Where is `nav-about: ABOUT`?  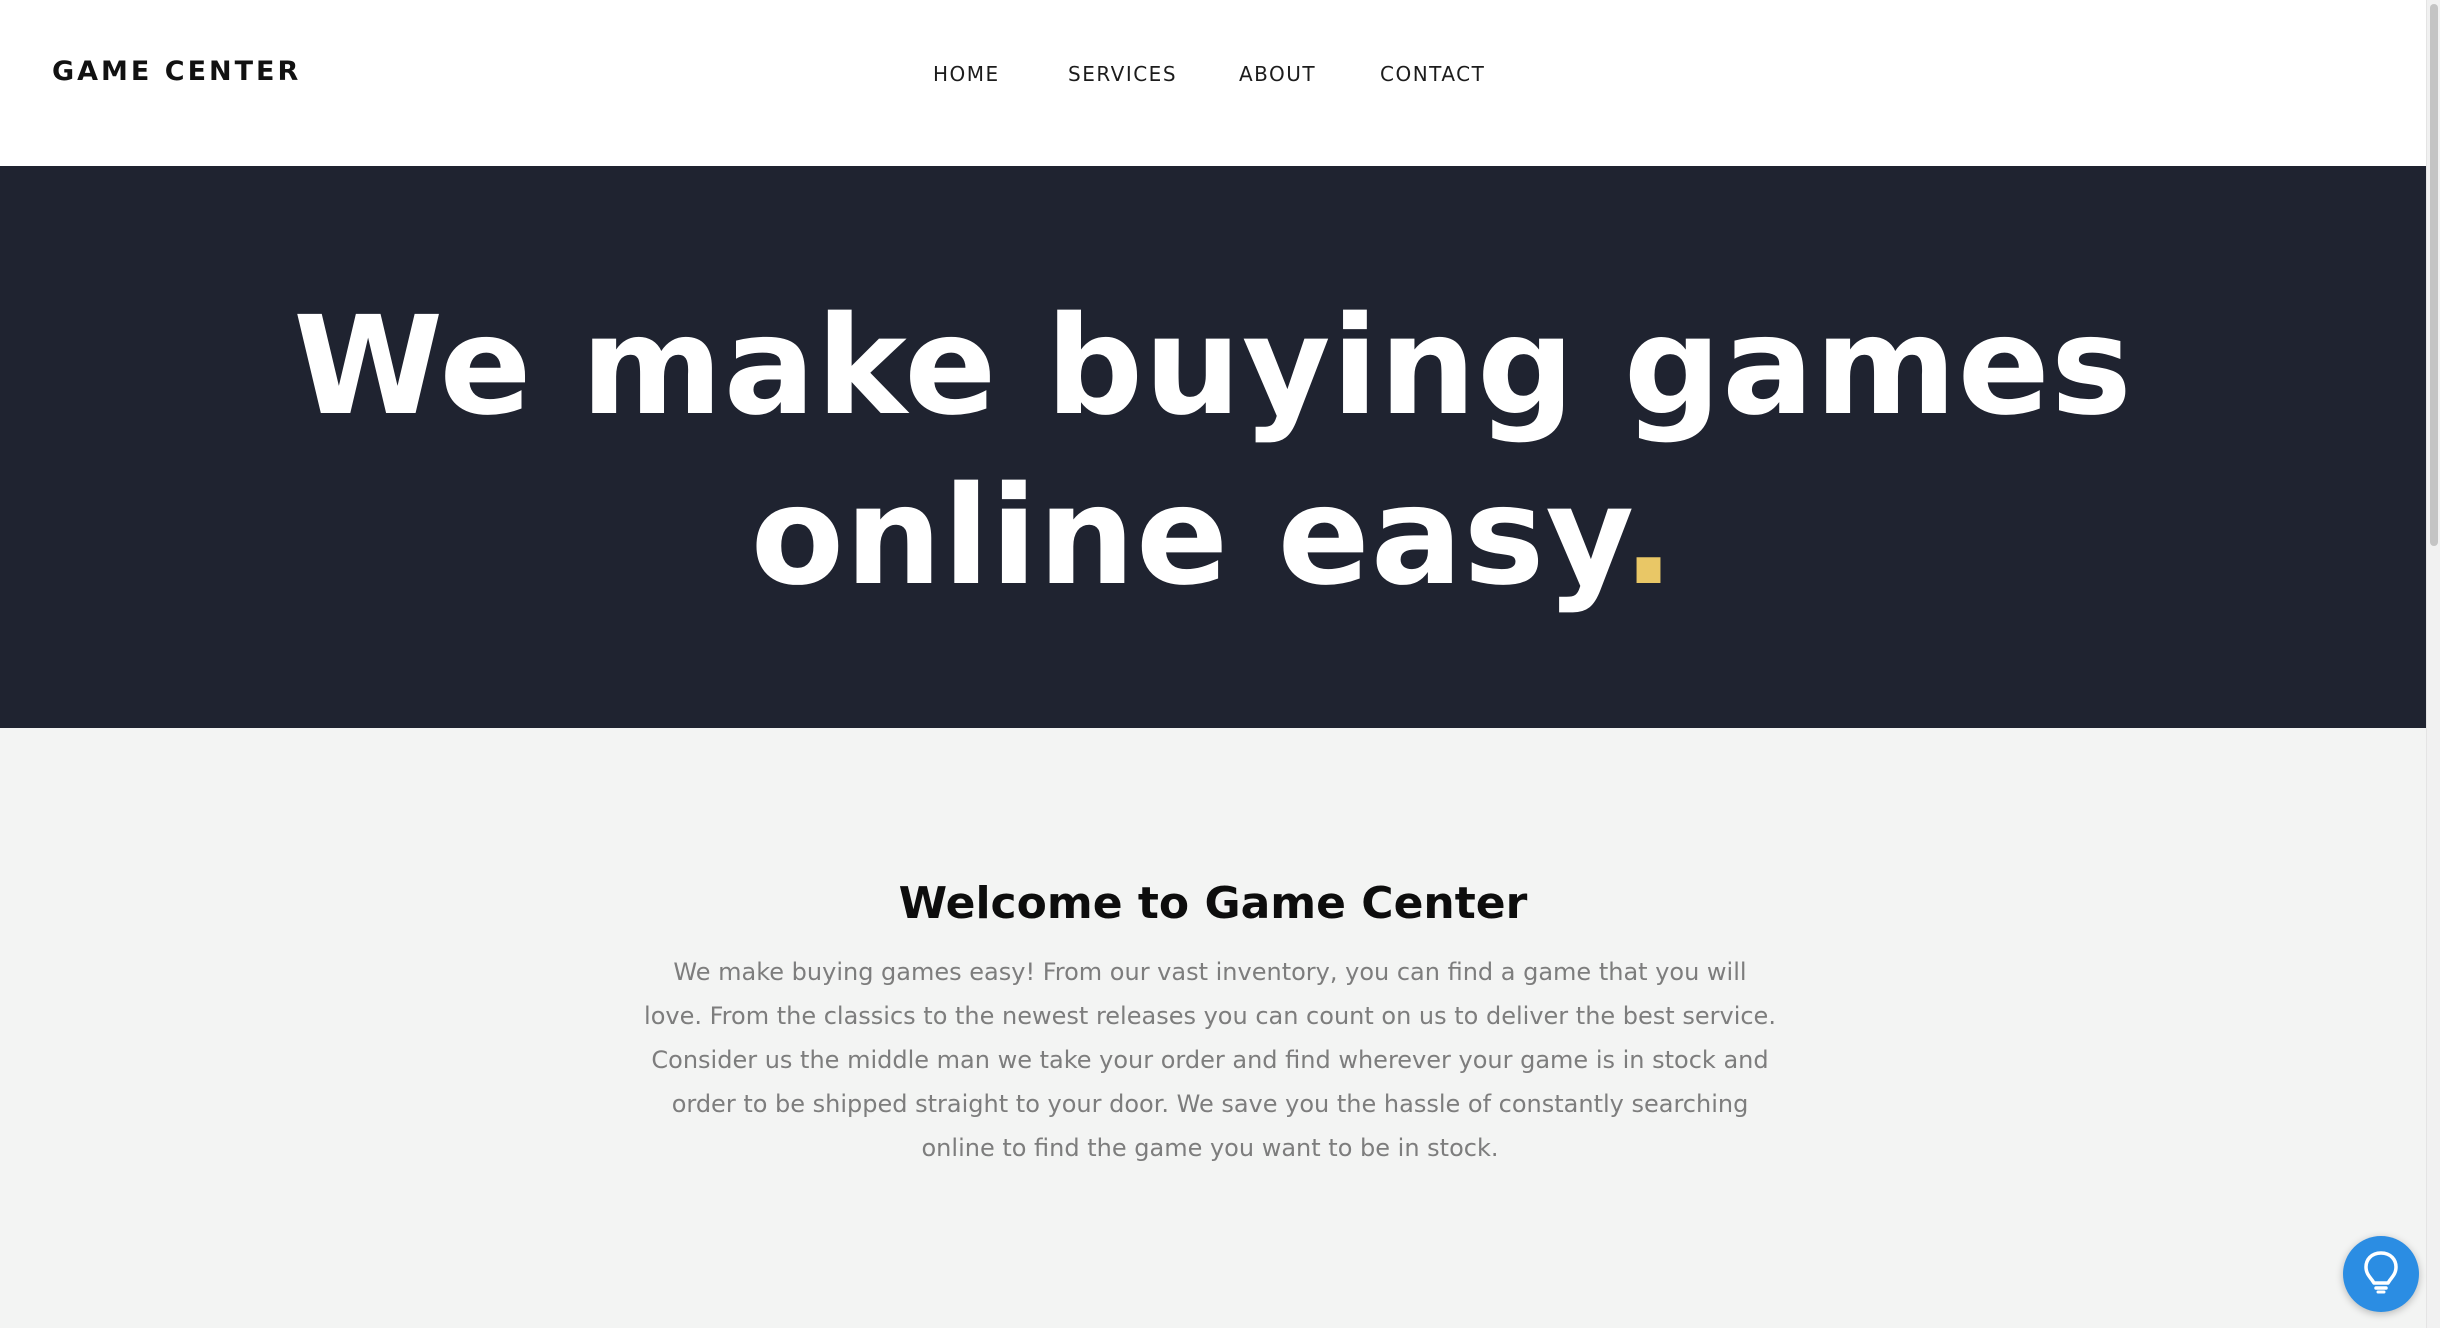
nav-about: ABOUT is located at coordinates (1277, 74).